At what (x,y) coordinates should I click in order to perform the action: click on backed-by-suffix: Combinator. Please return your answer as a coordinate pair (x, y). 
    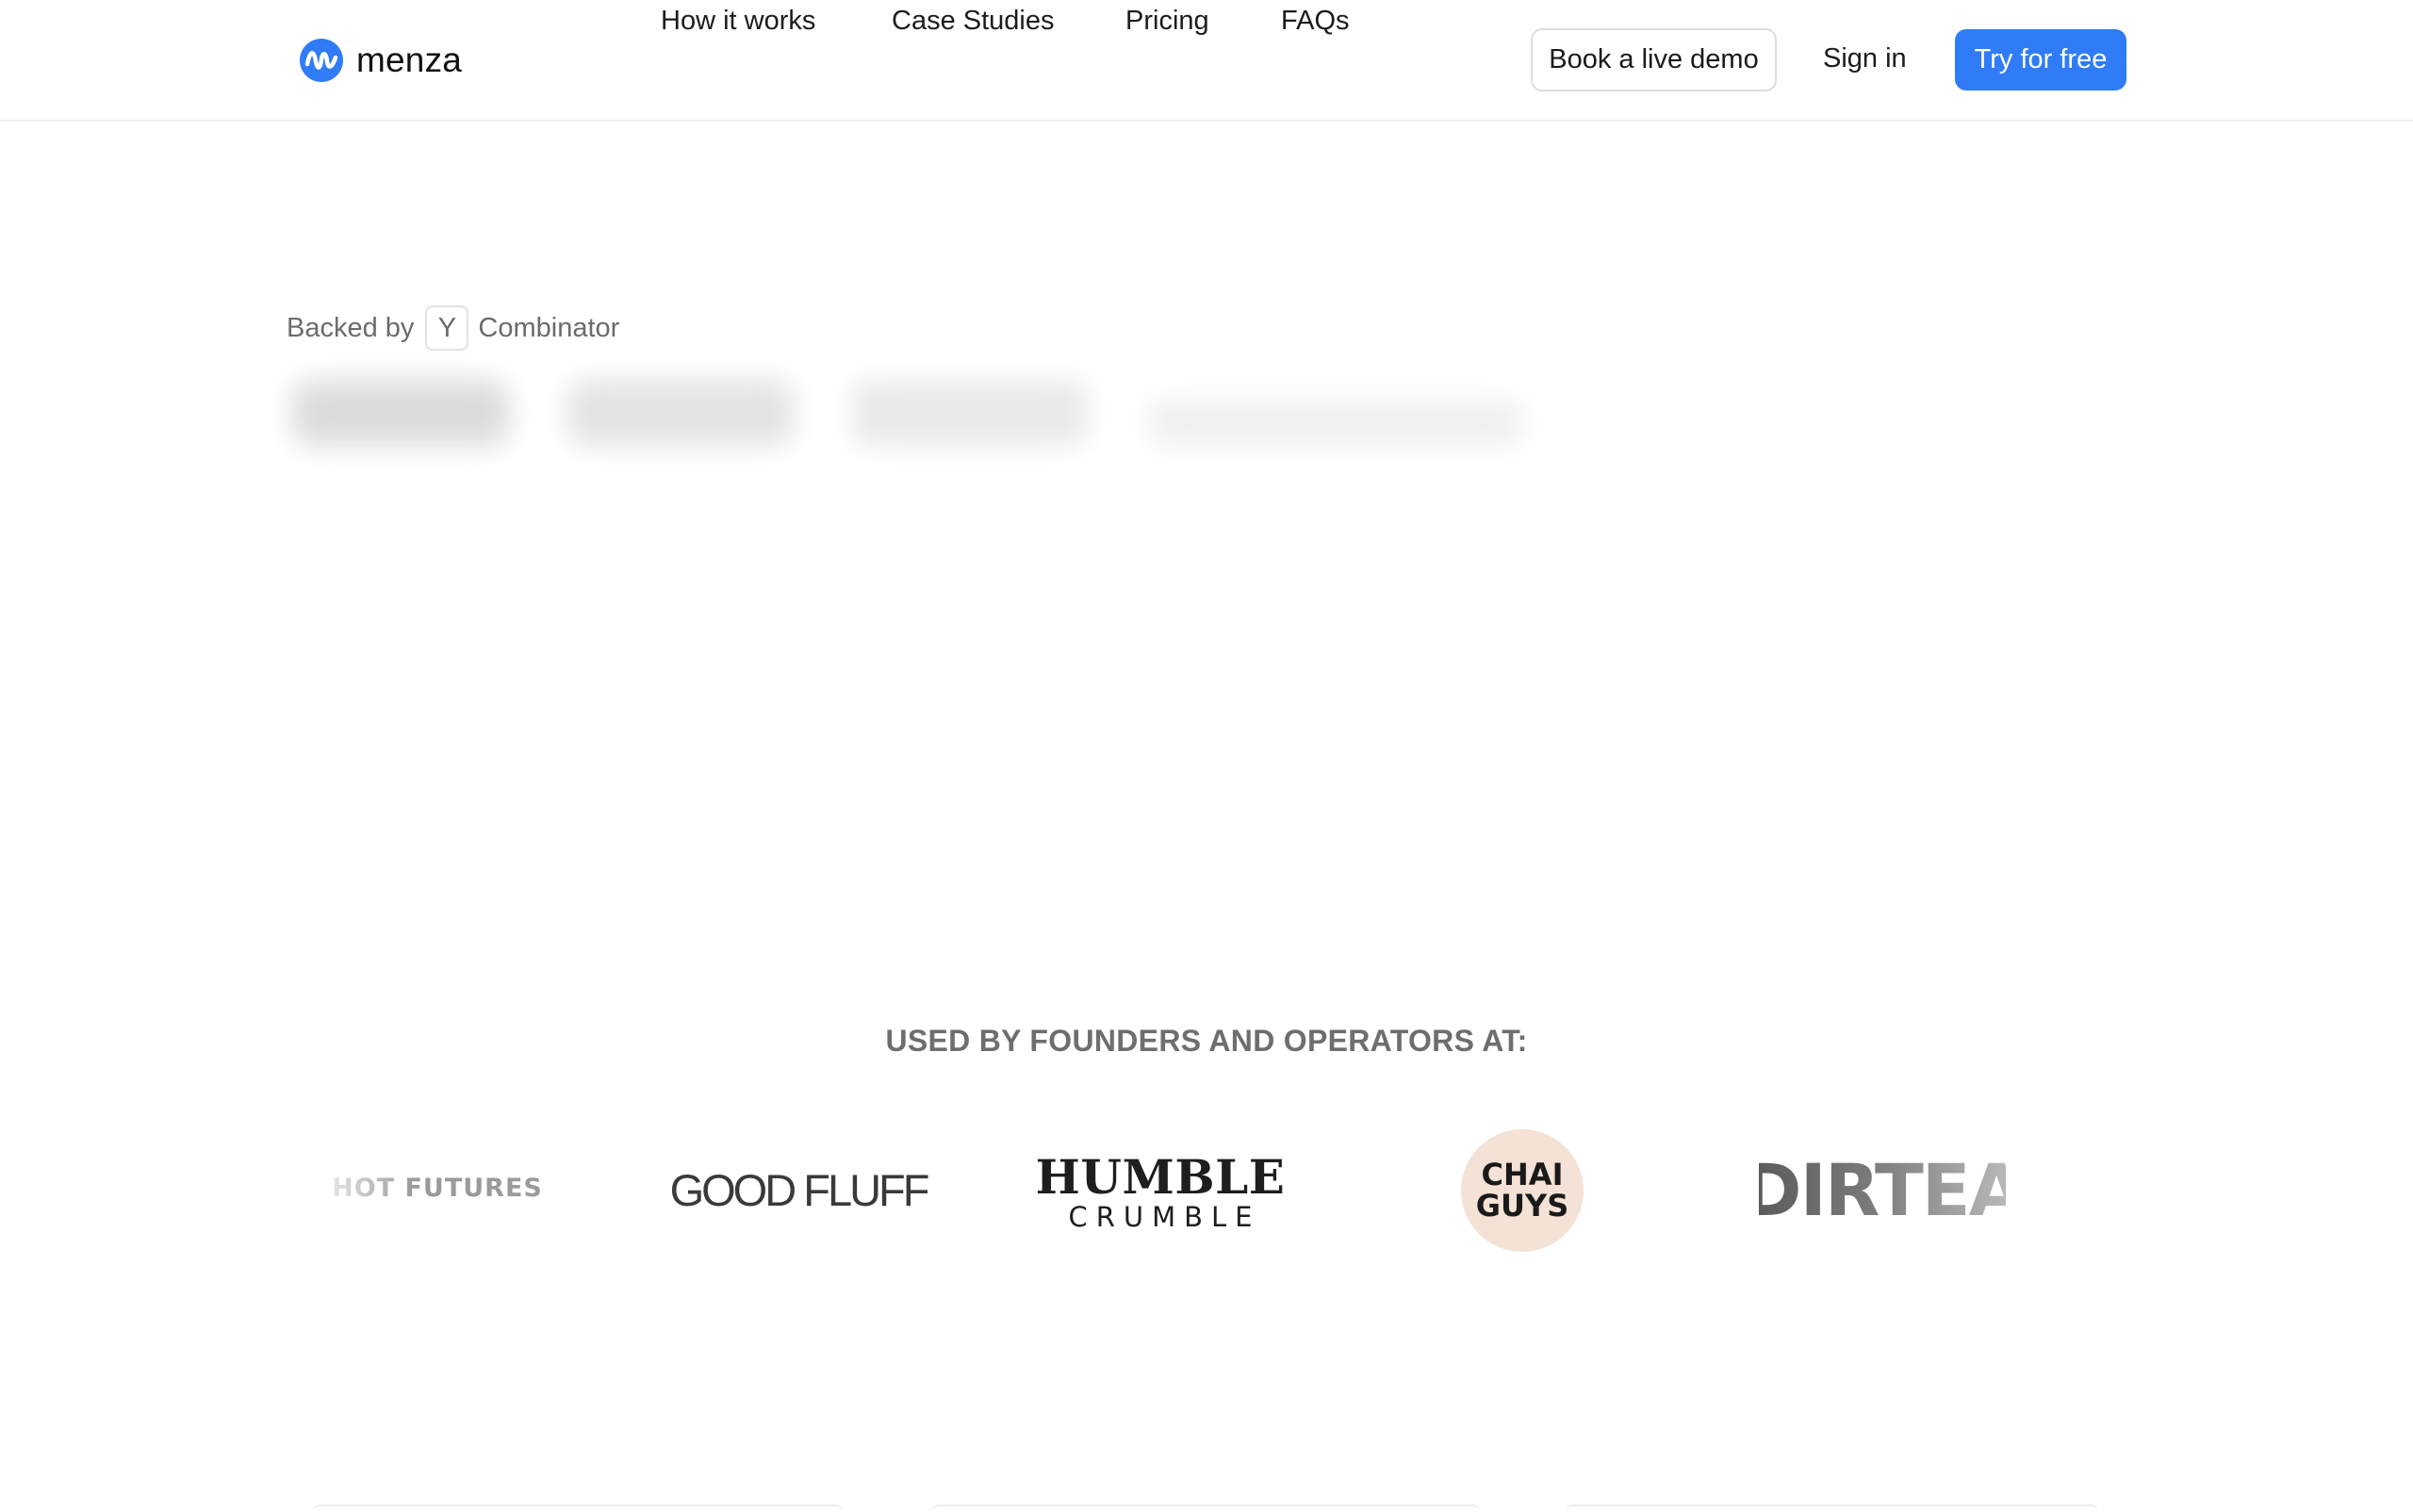
    Looking at the image, I should click on (549, 328).